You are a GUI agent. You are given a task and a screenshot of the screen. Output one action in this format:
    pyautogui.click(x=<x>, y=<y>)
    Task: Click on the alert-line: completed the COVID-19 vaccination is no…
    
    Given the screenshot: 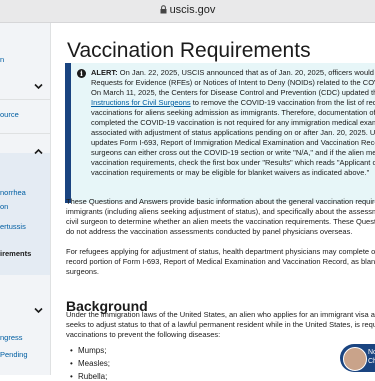 What is the action you would take?
    pyautogui.click(x=233, y=122)
    